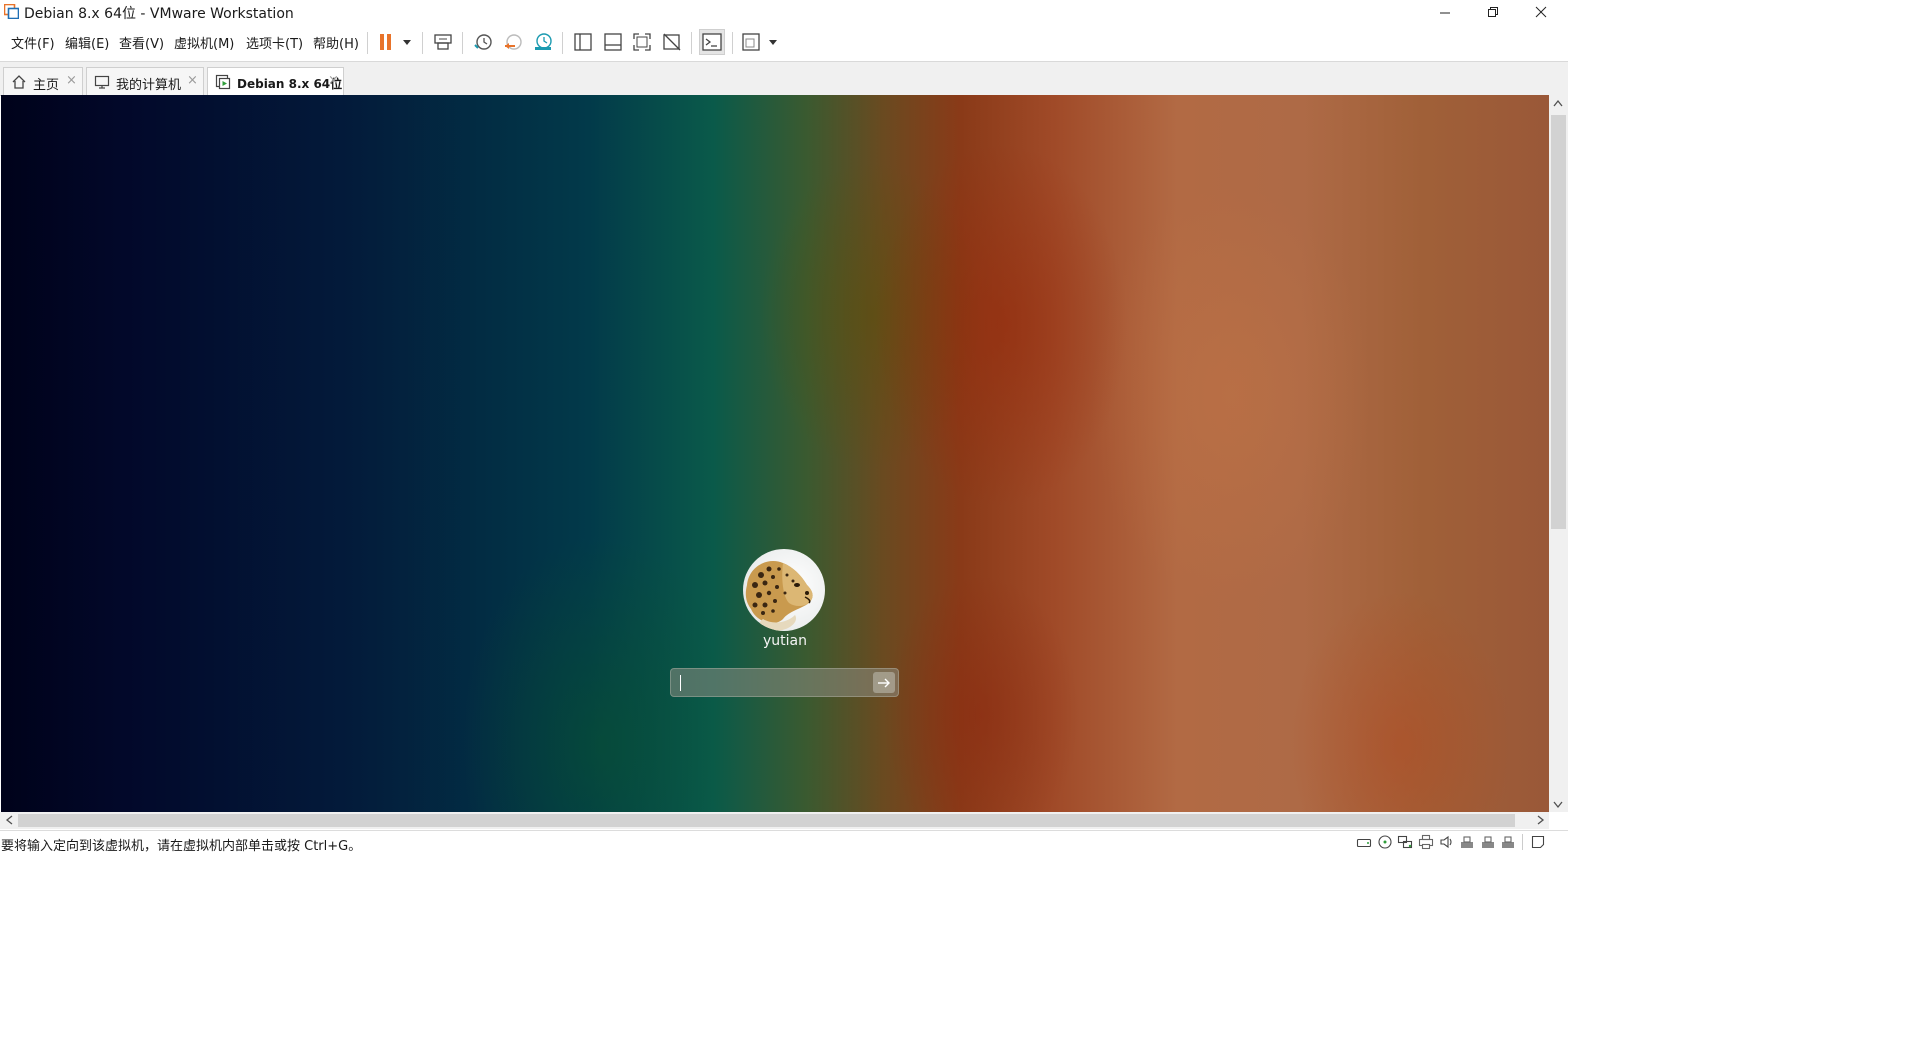  What do you see at coordinates (141, 42) in the screenshot?
I see `menu-view: 查看(V)` at bounding box center [141, 42].